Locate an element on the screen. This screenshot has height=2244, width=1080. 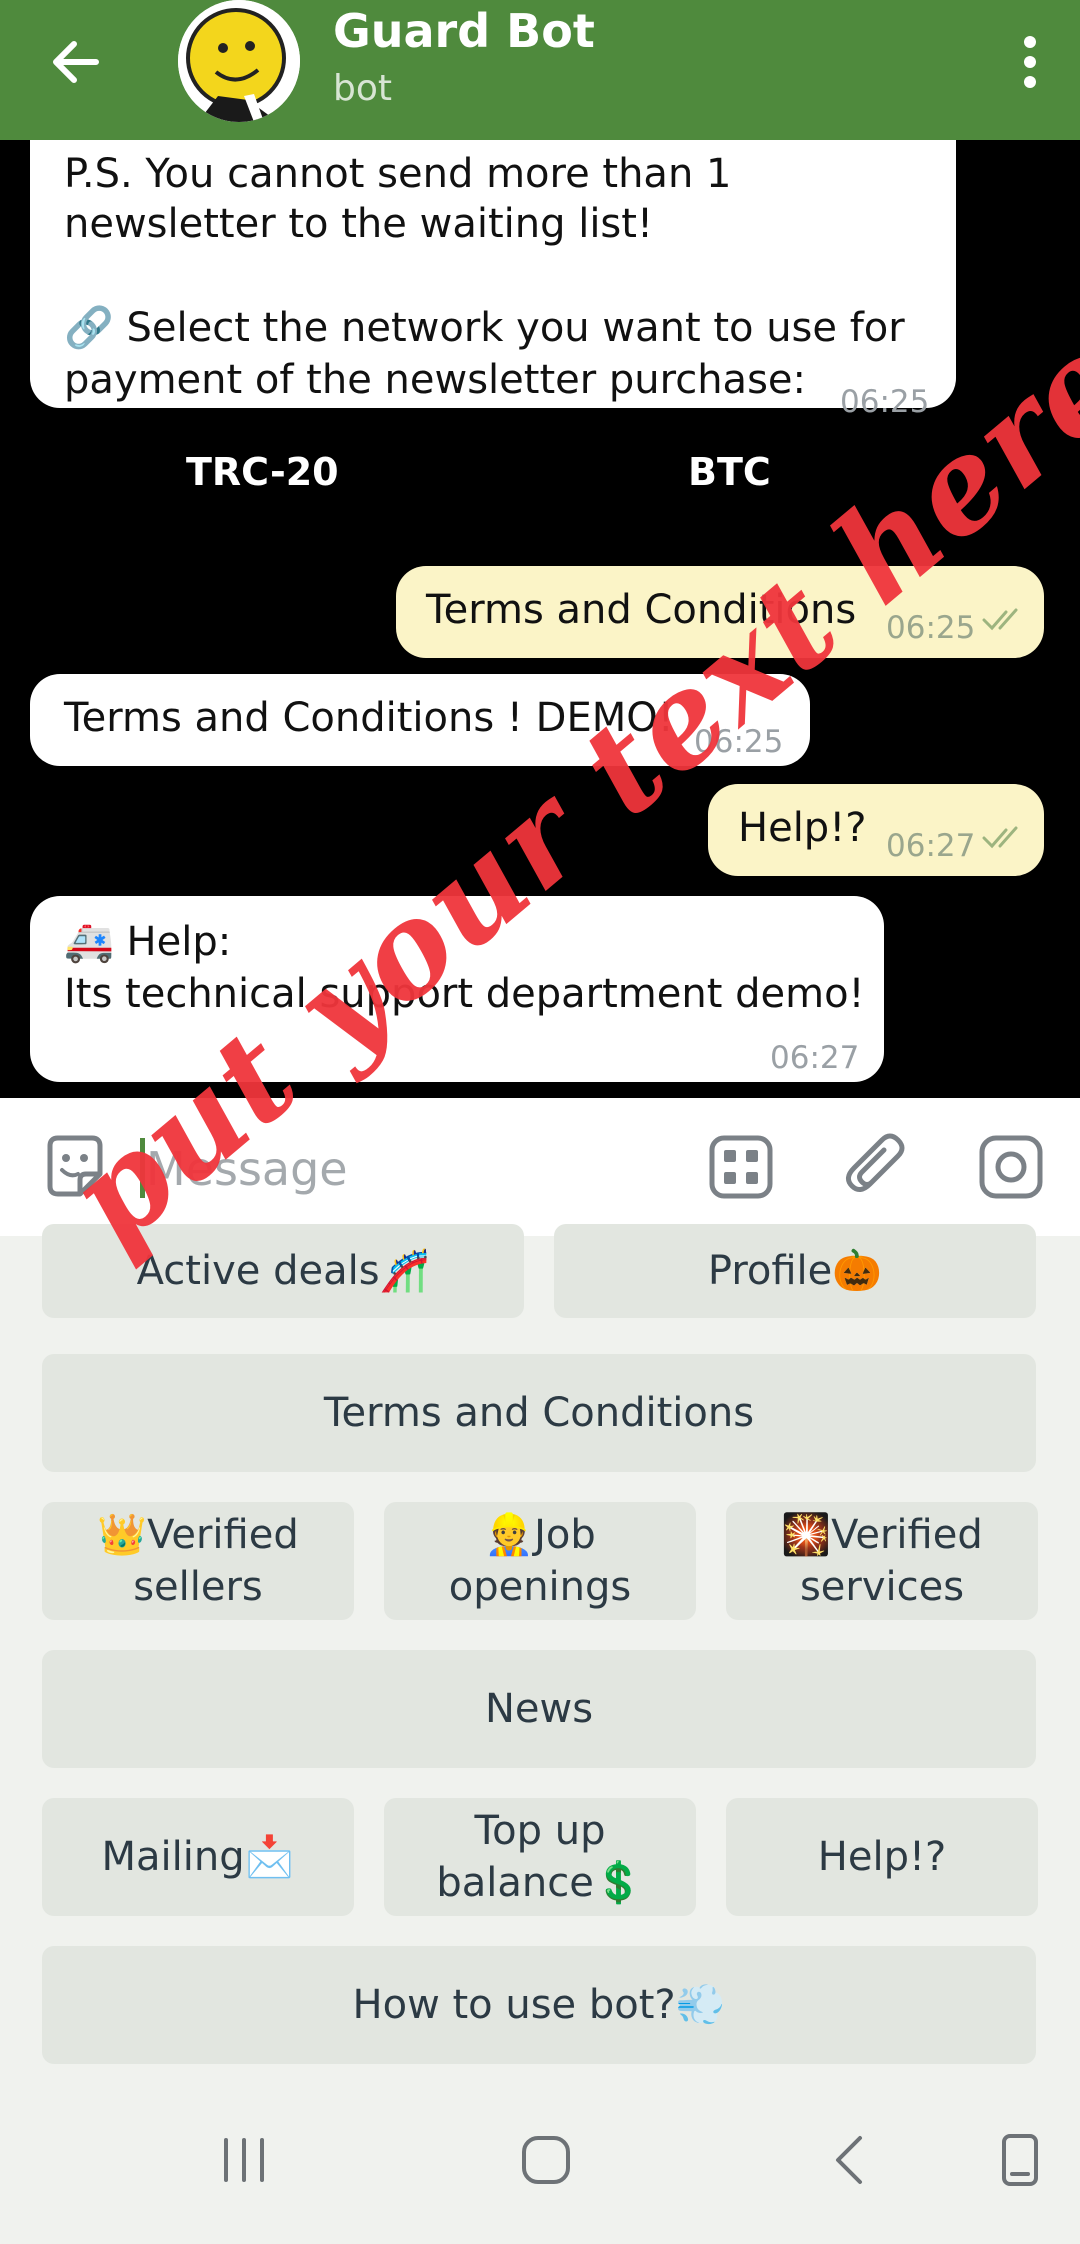
reply-button-verified-services: 🎇Verified services is located at coordinates (882, 1561).